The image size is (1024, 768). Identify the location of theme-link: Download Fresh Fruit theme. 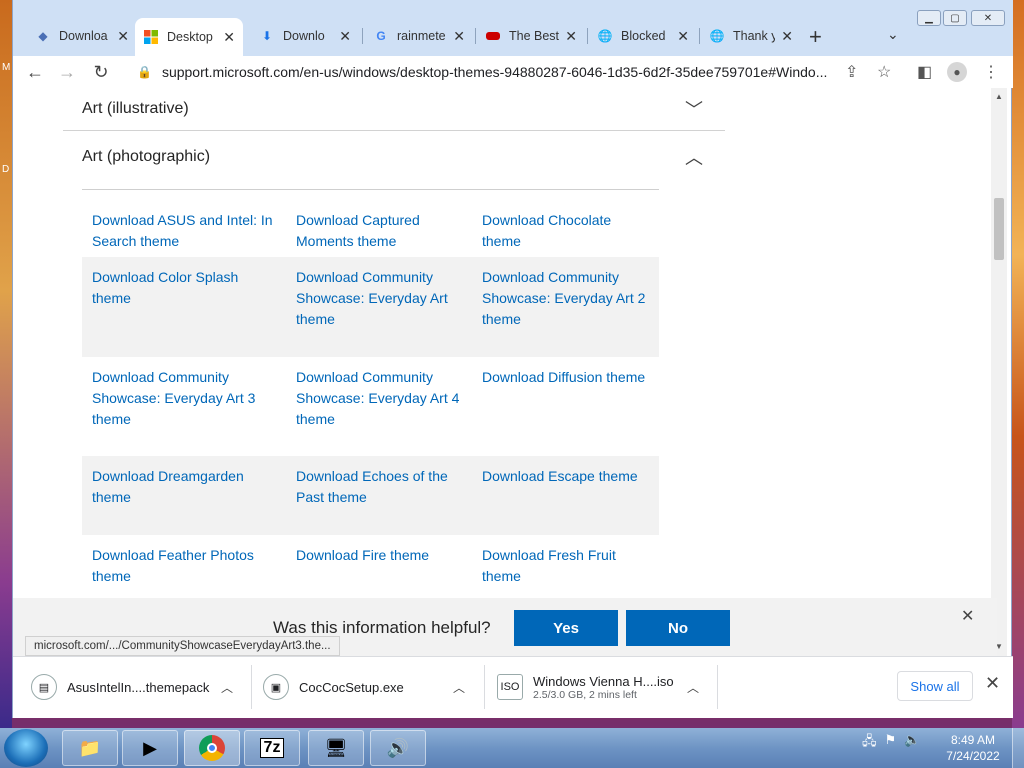
(565, 566).